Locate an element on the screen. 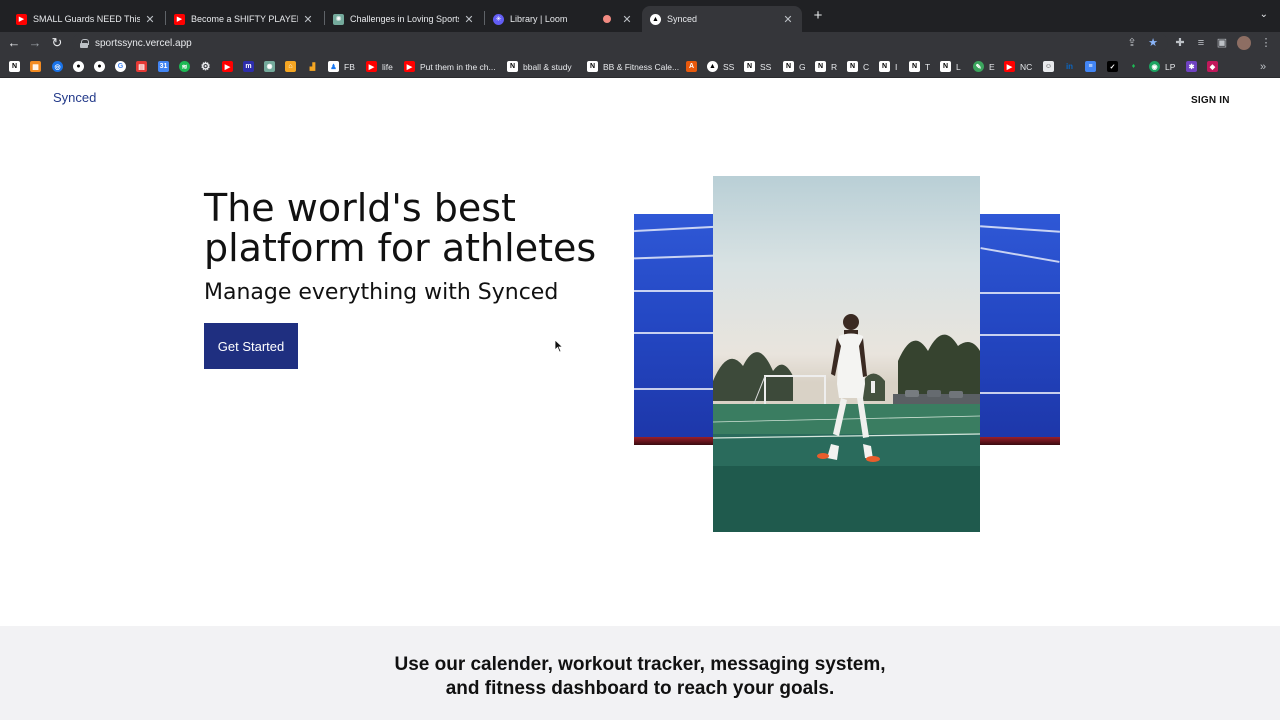  bookmark-ss-2: N SS is located at coordinates (757, 66).